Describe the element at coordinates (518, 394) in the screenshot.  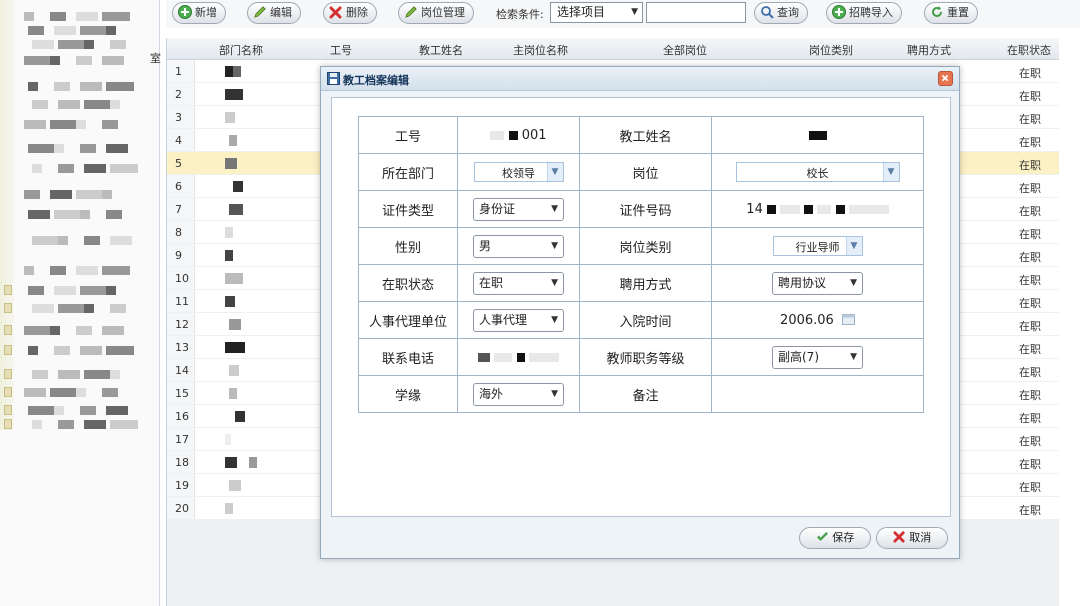
I see `education-select: 海外 ▼` at that location.